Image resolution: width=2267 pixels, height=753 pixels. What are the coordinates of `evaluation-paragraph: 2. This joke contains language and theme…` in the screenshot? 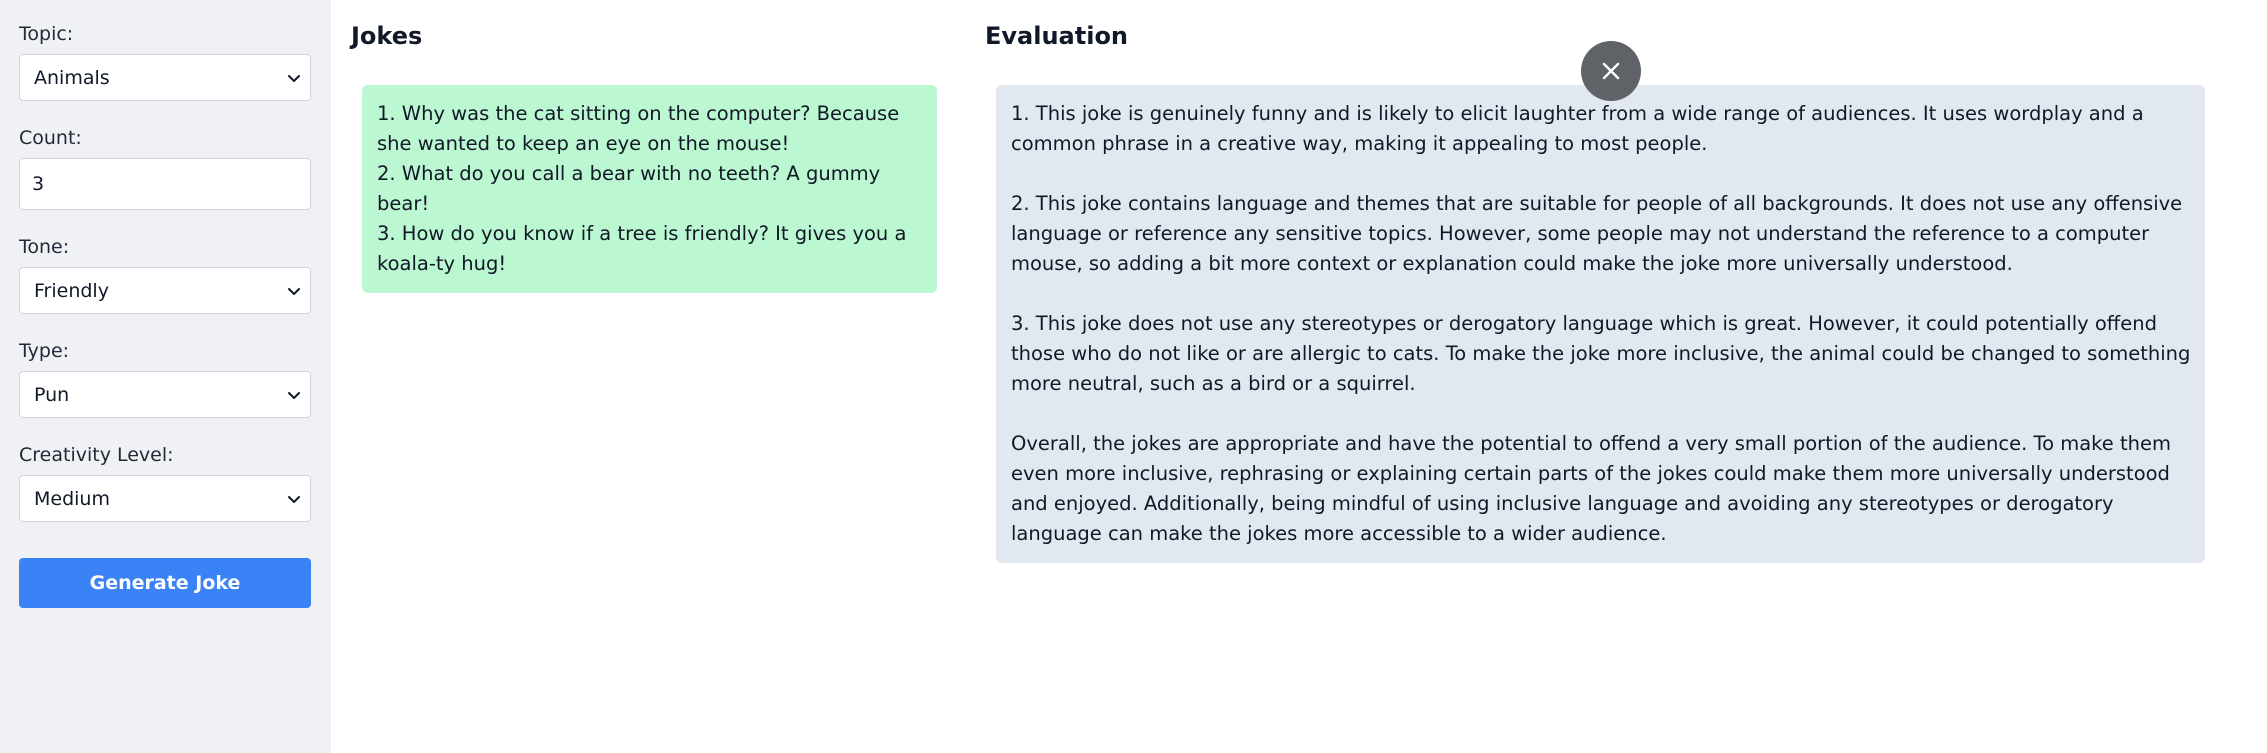 It's located at (1597, 233).